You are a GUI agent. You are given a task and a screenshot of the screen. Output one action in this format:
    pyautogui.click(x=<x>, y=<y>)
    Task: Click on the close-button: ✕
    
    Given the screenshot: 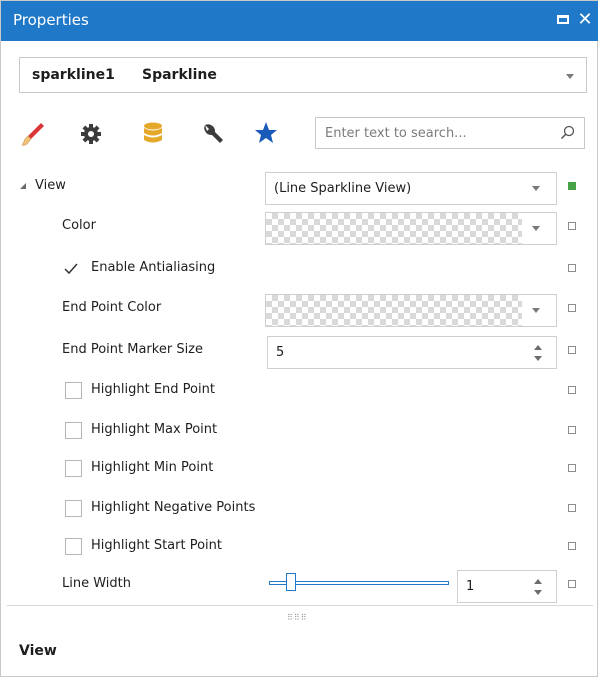 What is the action you would take?
    pyautogui.click(x=585, y=20)
    